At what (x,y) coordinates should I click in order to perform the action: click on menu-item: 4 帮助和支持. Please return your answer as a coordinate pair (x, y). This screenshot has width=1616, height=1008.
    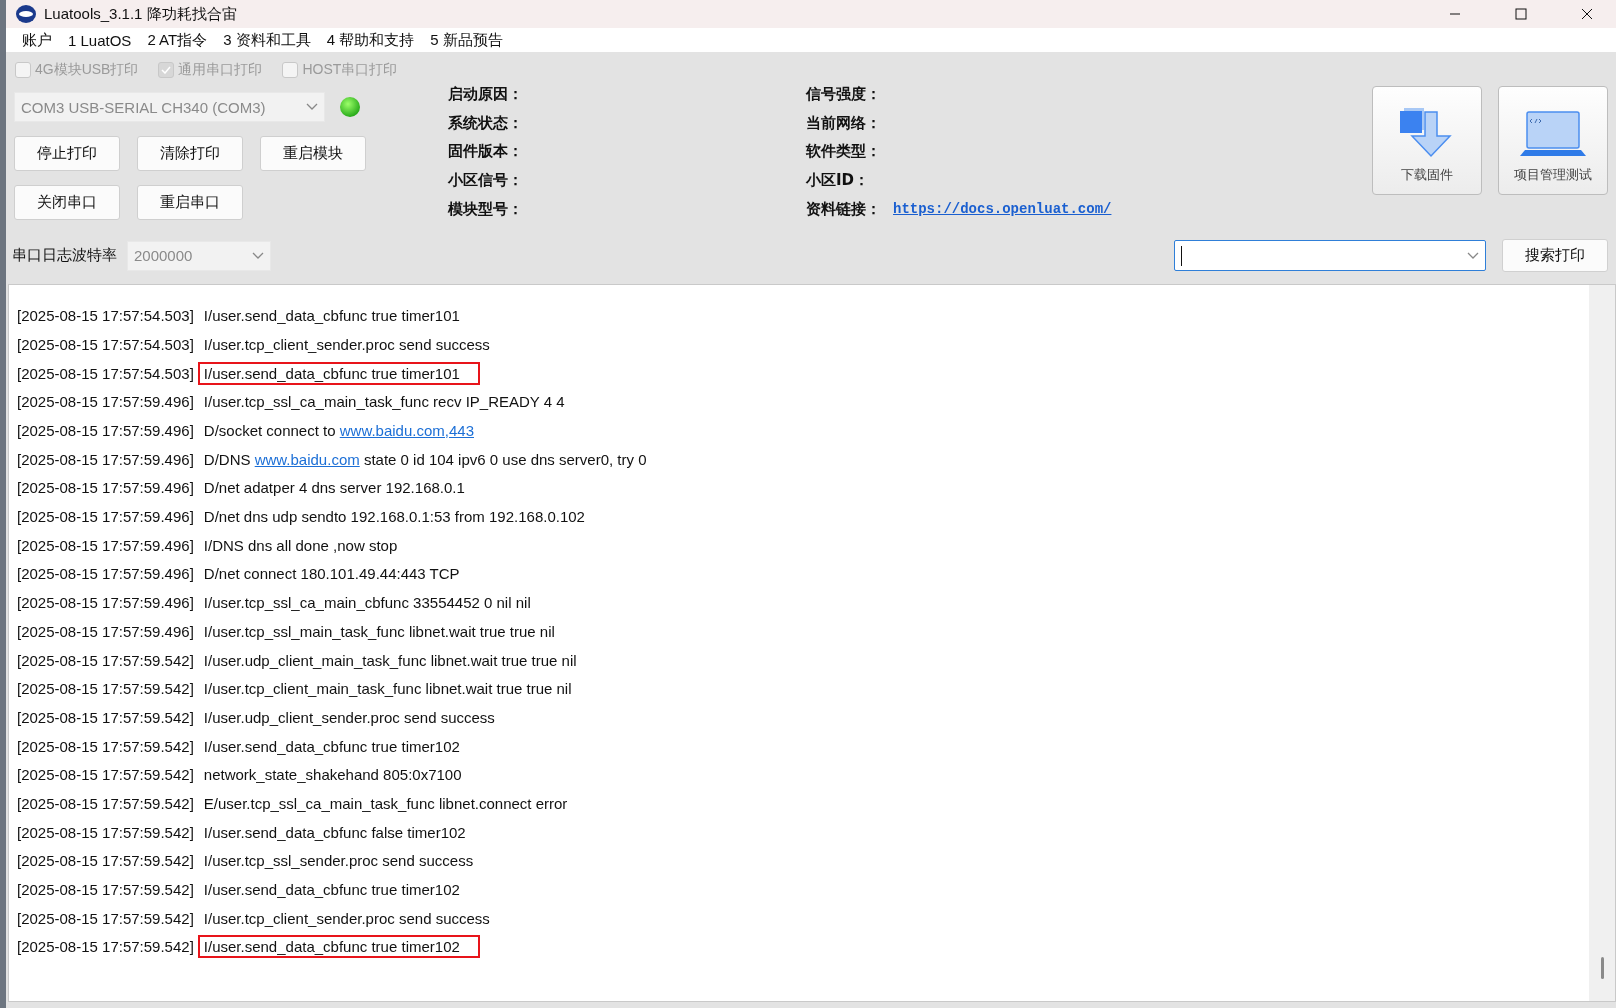
    Looking at the image, I should click on (370, 40).